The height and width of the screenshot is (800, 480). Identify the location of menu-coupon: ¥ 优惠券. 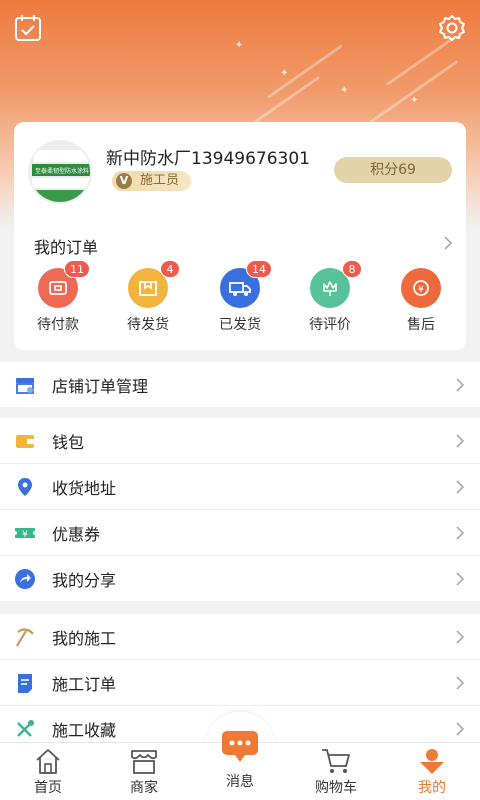
(240, 532).